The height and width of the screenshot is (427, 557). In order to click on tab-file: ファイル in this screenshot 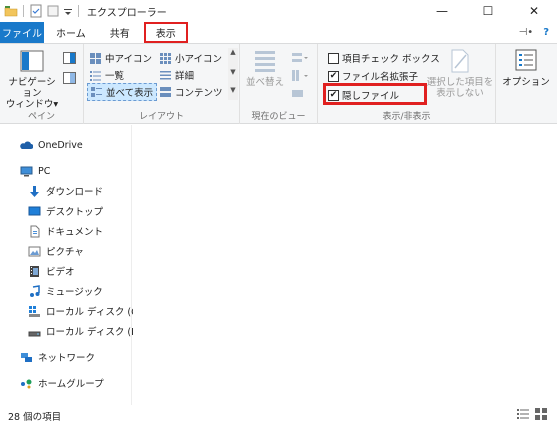, I will do `click(22, 32)`.